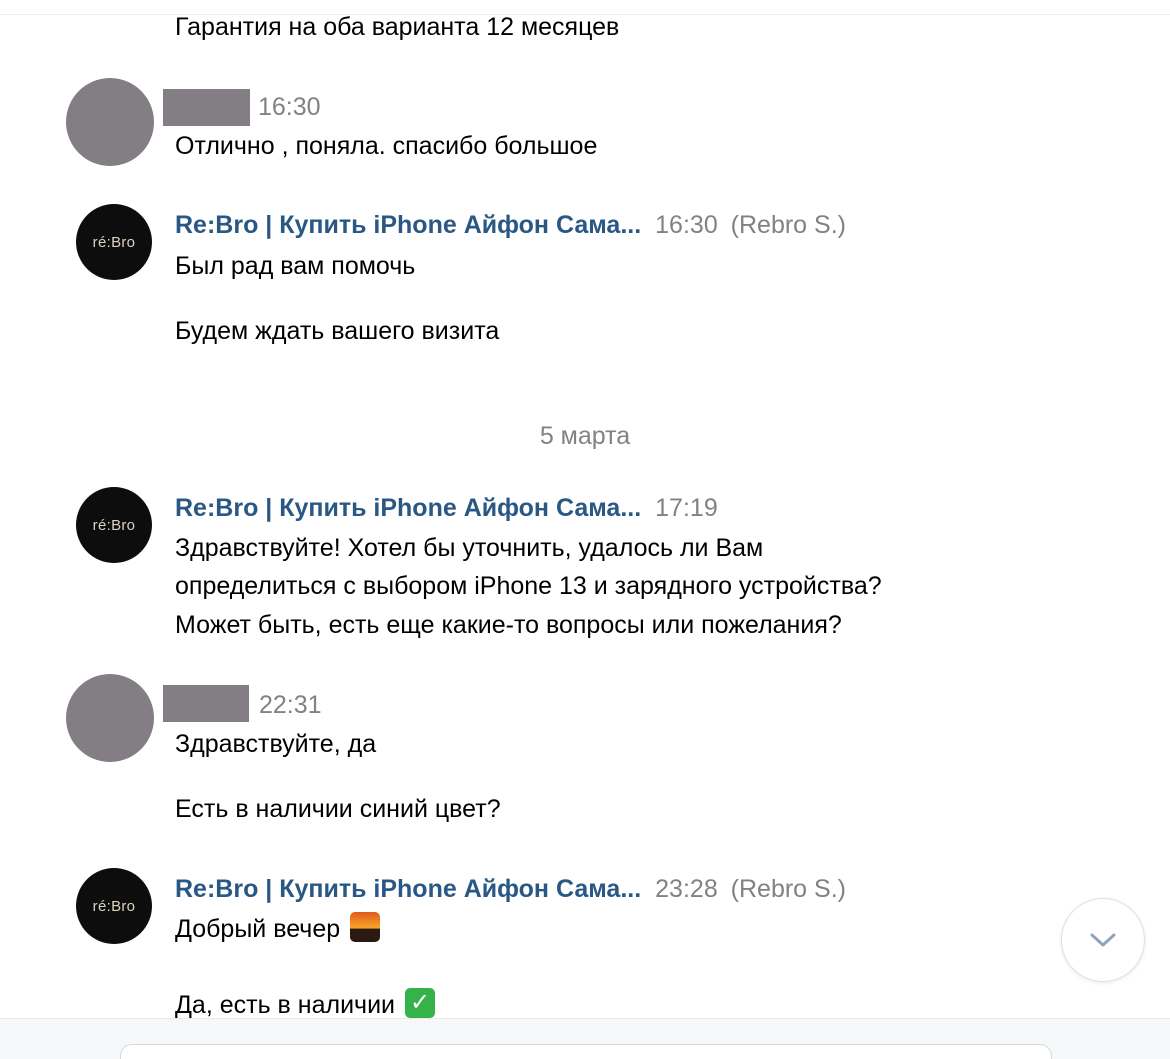 This screenshot has height=1059, width=1170. I want to click on message-text: Здравствуйте, да, so click(276, 744).